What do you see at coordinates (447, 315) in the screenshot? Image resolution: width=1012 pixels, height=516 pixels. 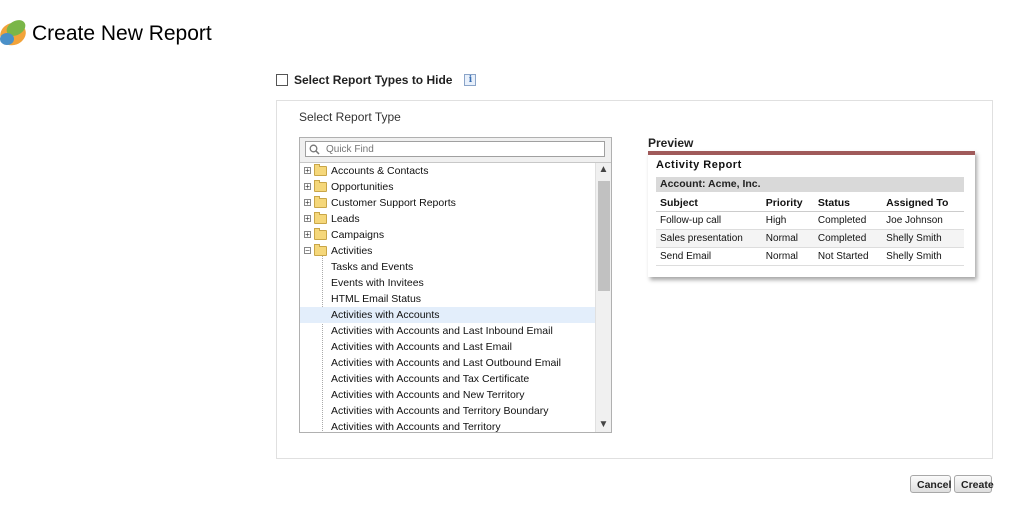 I see `tree-item-selected: Activities with Accounts` at bounding box center [447, 315].